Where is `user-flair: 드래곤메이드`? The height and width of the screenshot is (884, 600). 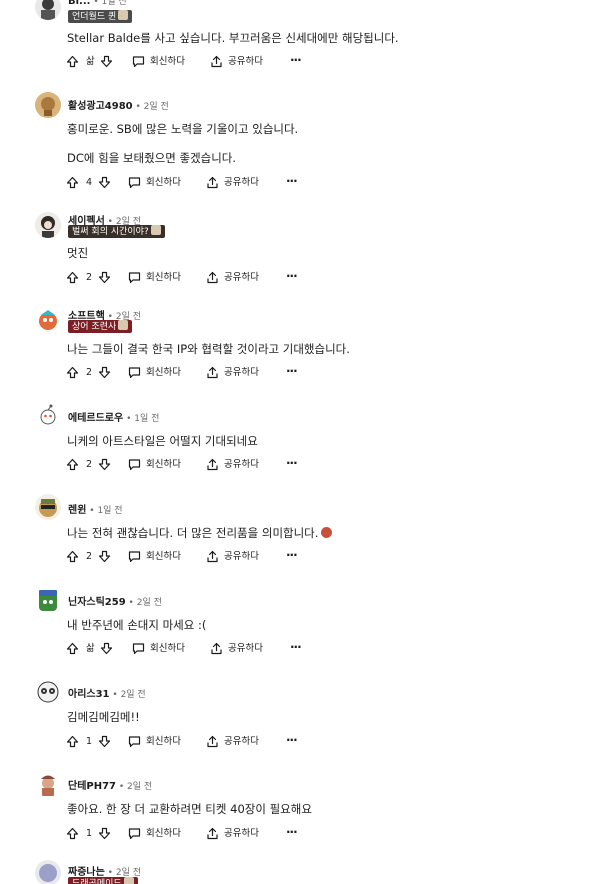
user-flair: 드래곤메이드 is located at coordinates (103, 880).